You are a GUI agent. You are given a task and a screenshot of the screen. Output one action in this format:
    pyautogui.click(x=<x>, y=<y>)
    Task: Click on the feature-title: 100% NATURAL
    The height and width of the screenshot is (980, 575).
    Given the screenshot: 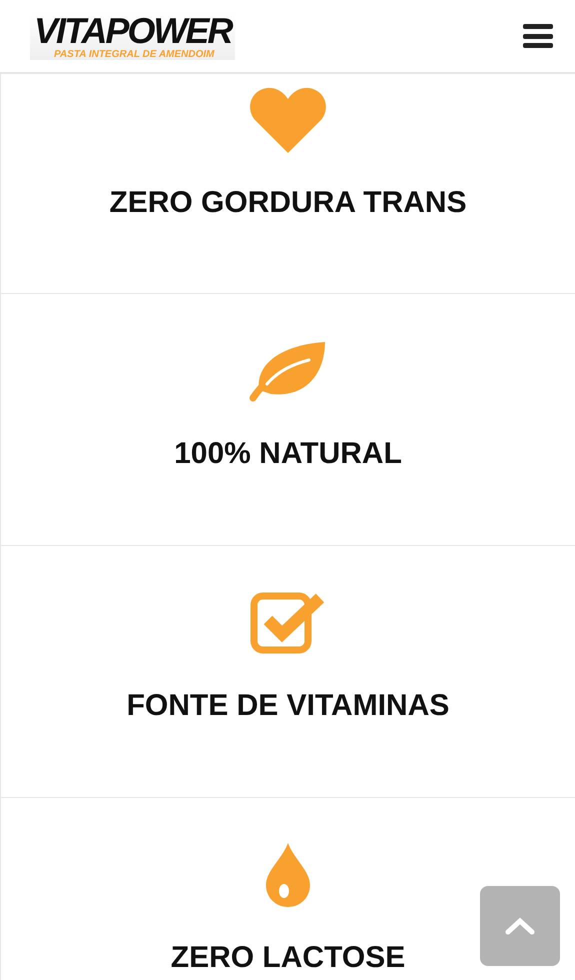 What is the action you would take?
    pyautogui.click(x=288, y=454)
    